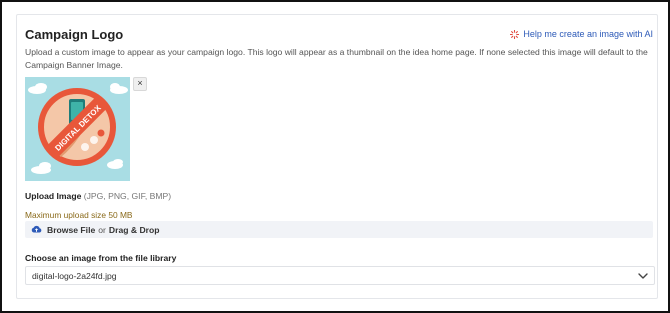 The image size is (670, 313). I want to click on section-title: Campaign Logo, so click(74, 34).